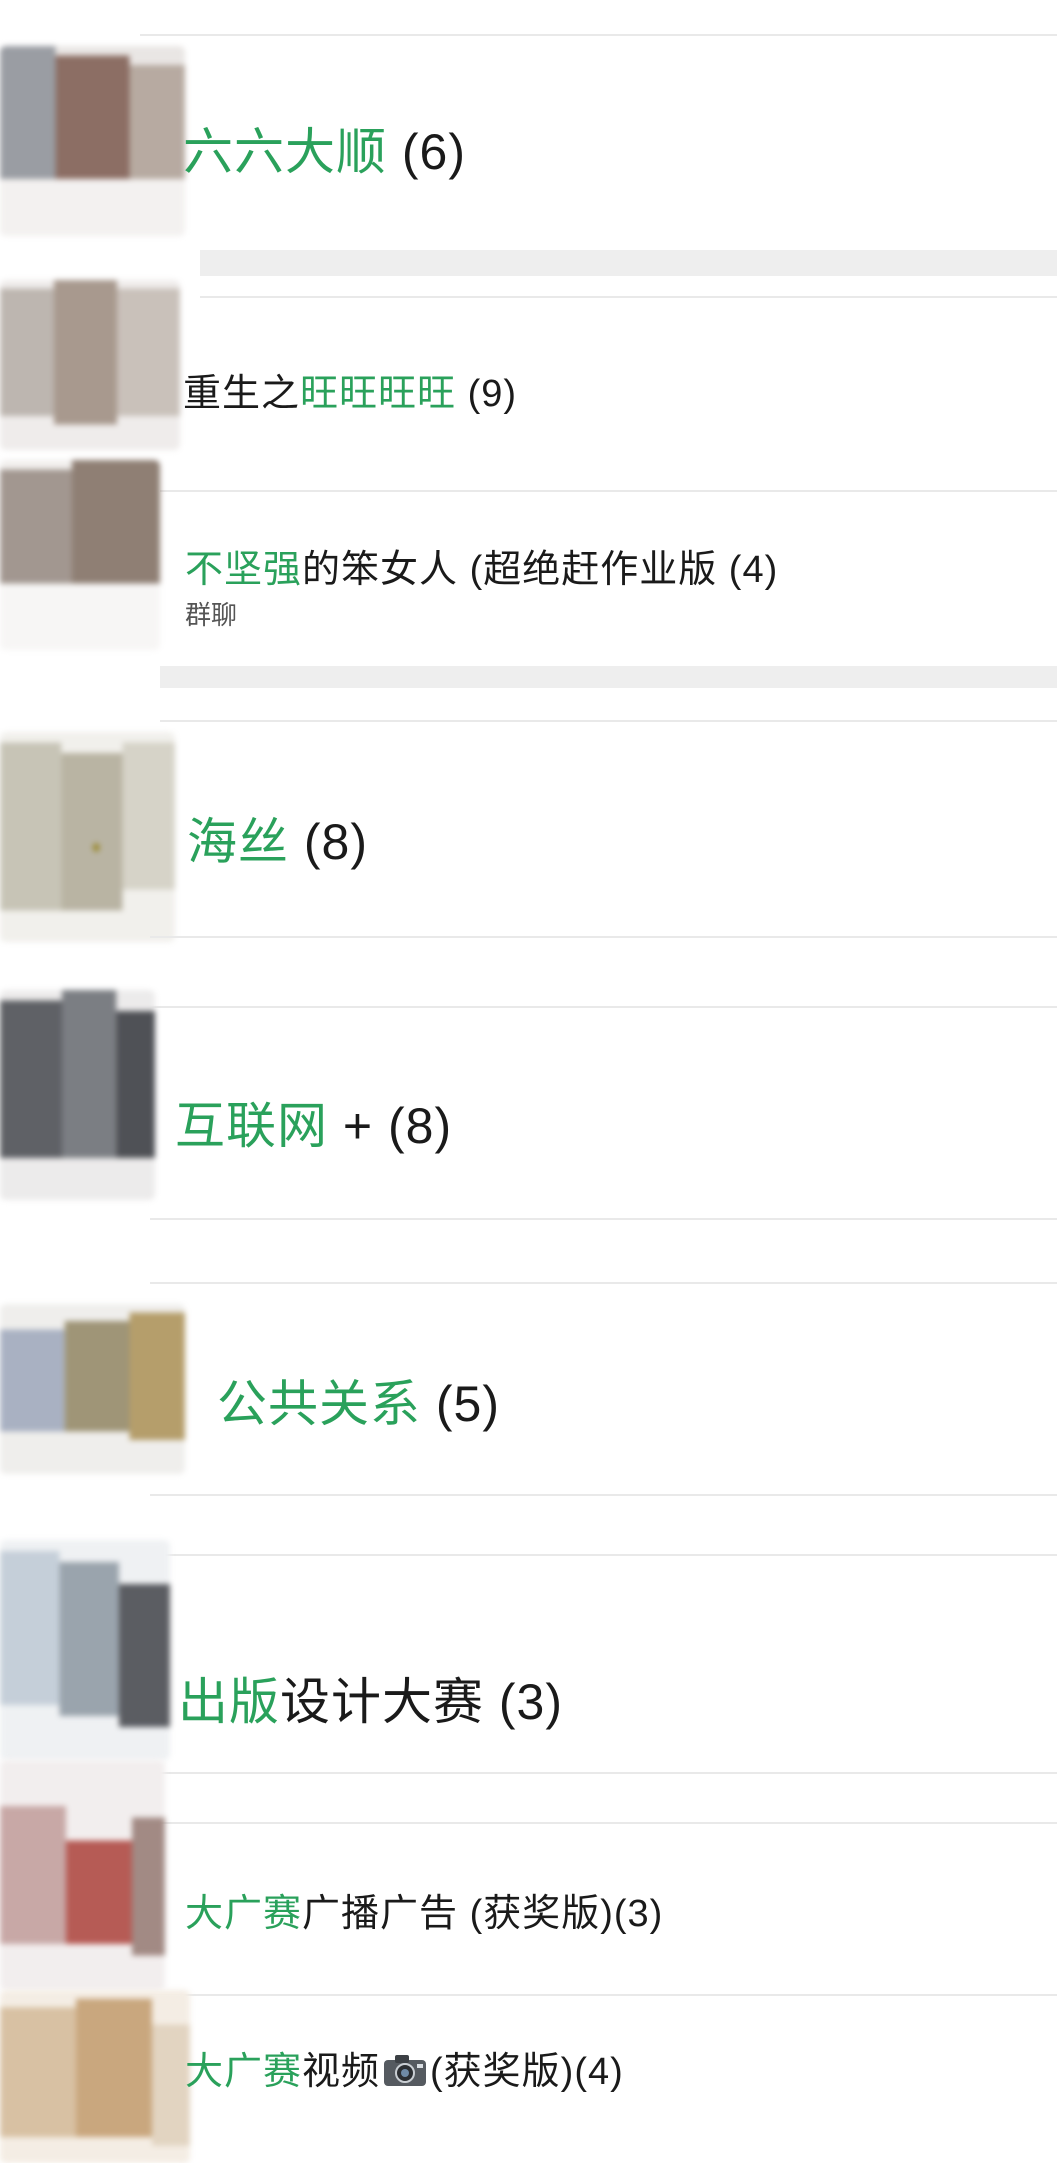 The width and height of the screenshot is (1057, 2163). What do you see at coordinates (528, 832) in the screenshot?
I see `chat-item-haisi: 海丝 (8)` at bounding box center [528, 832].